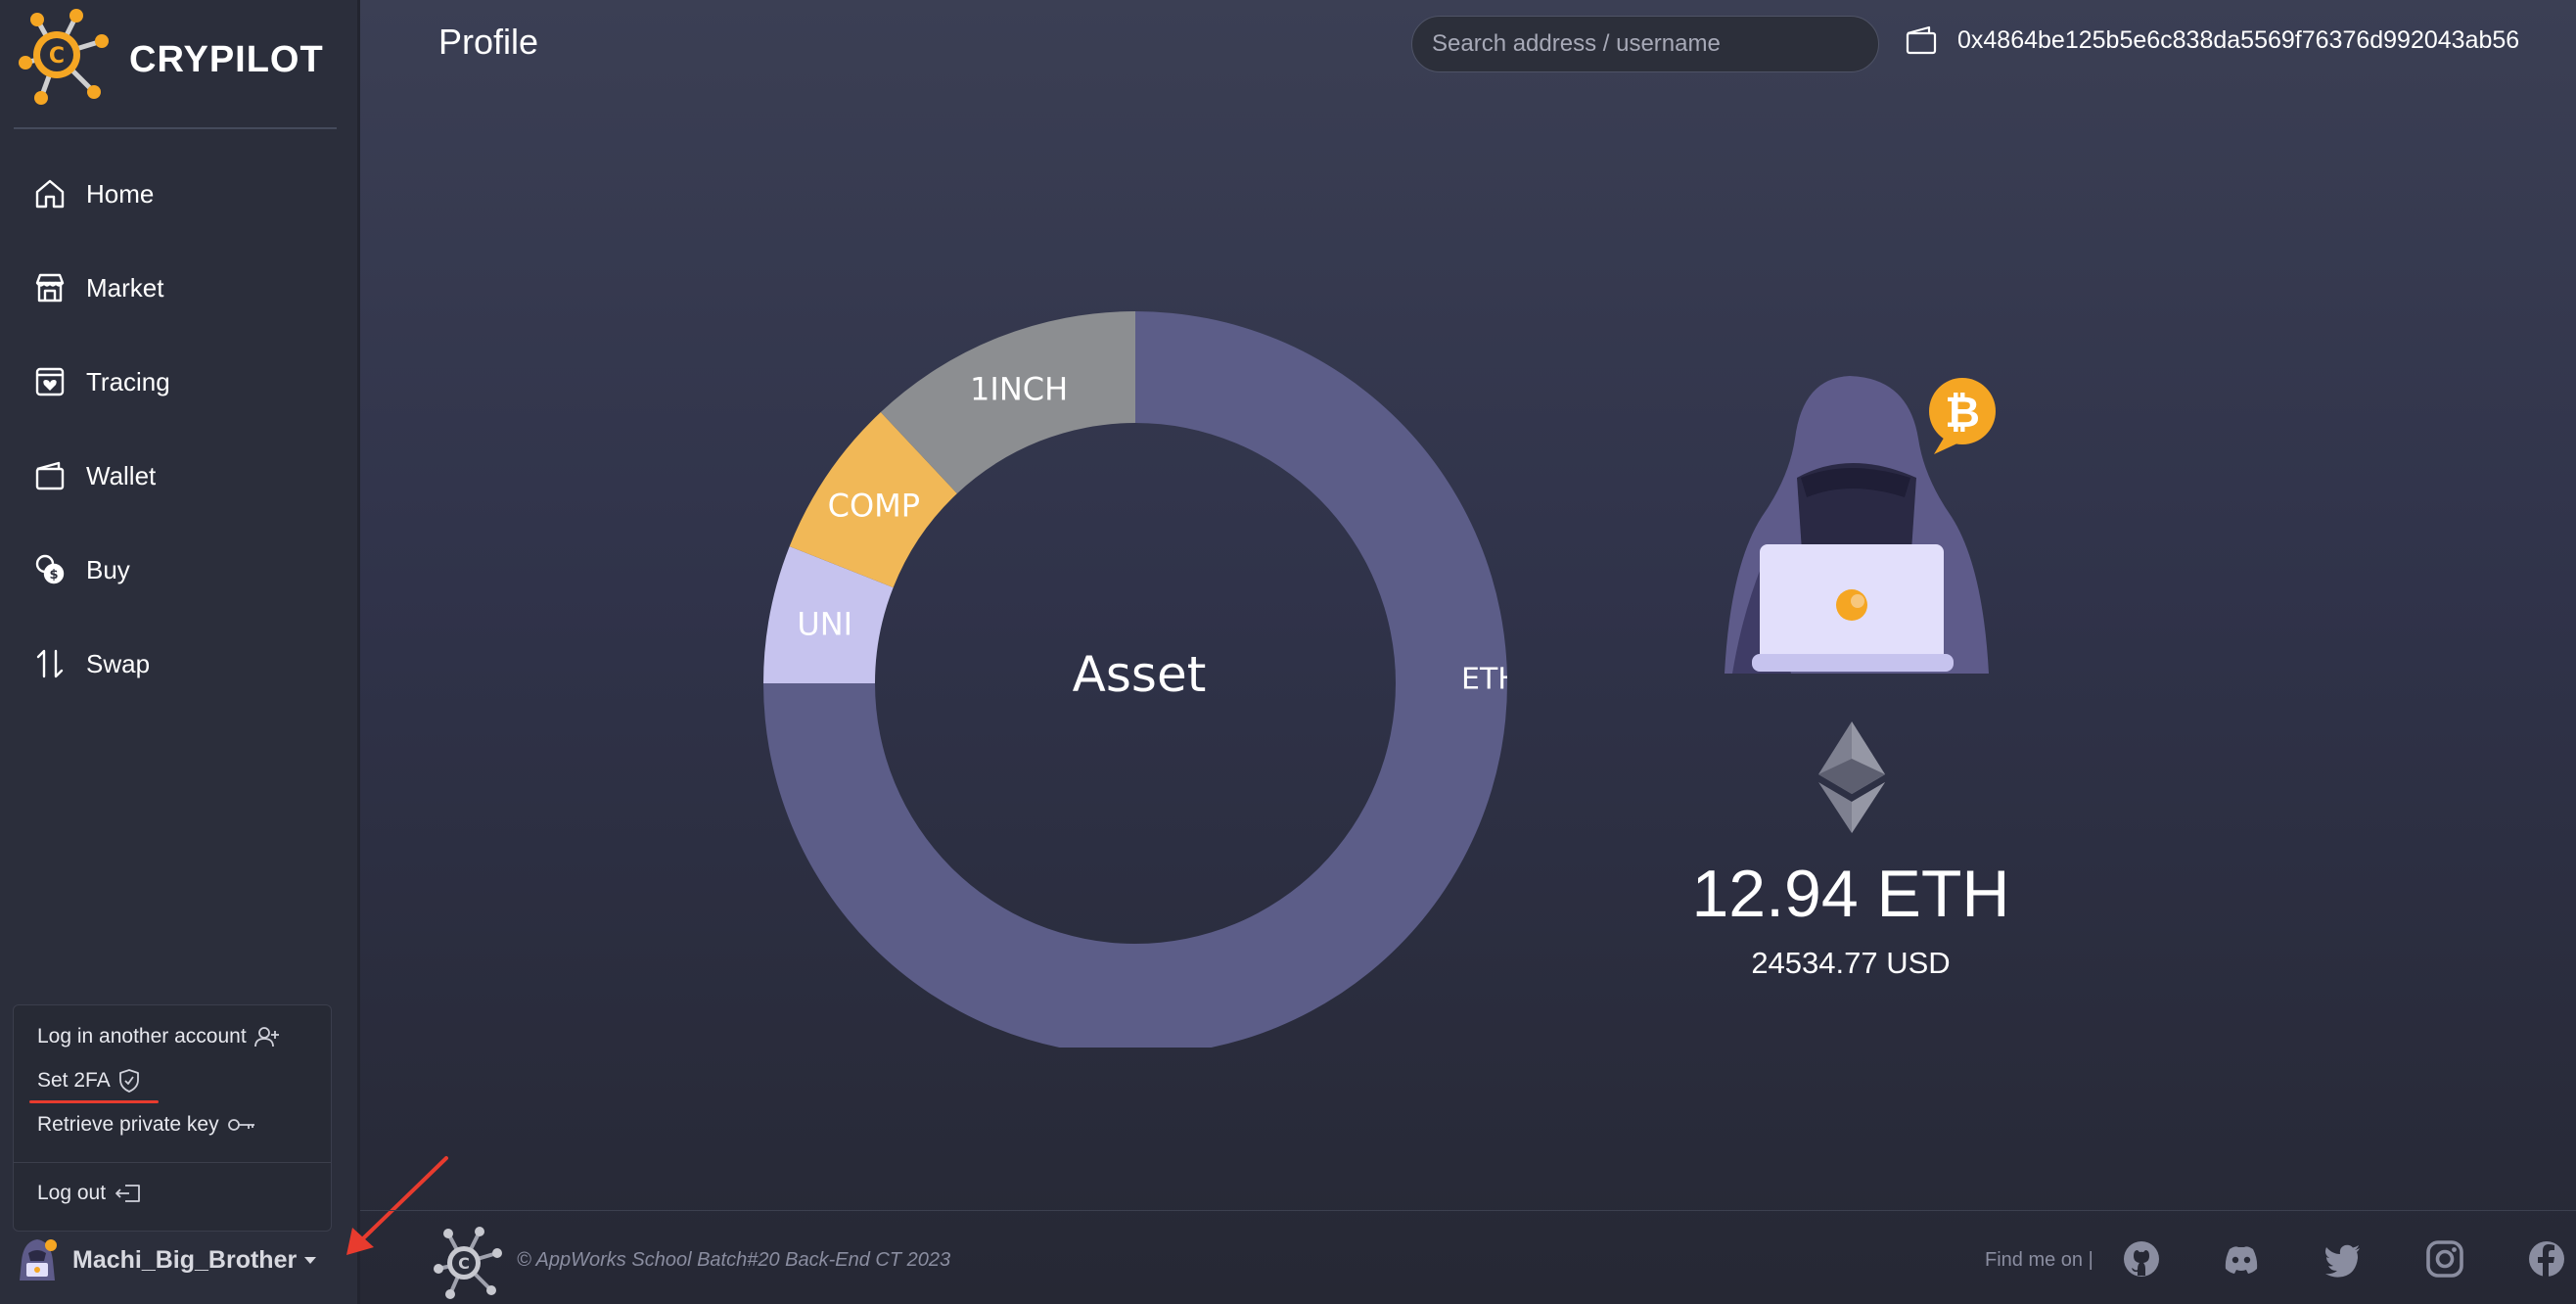 Image resolution: width=2576 pixels, height=1304 pixels. Describe the element at coordinates (173, 1163) in the screenshot. I see `menu-divider` at that location.